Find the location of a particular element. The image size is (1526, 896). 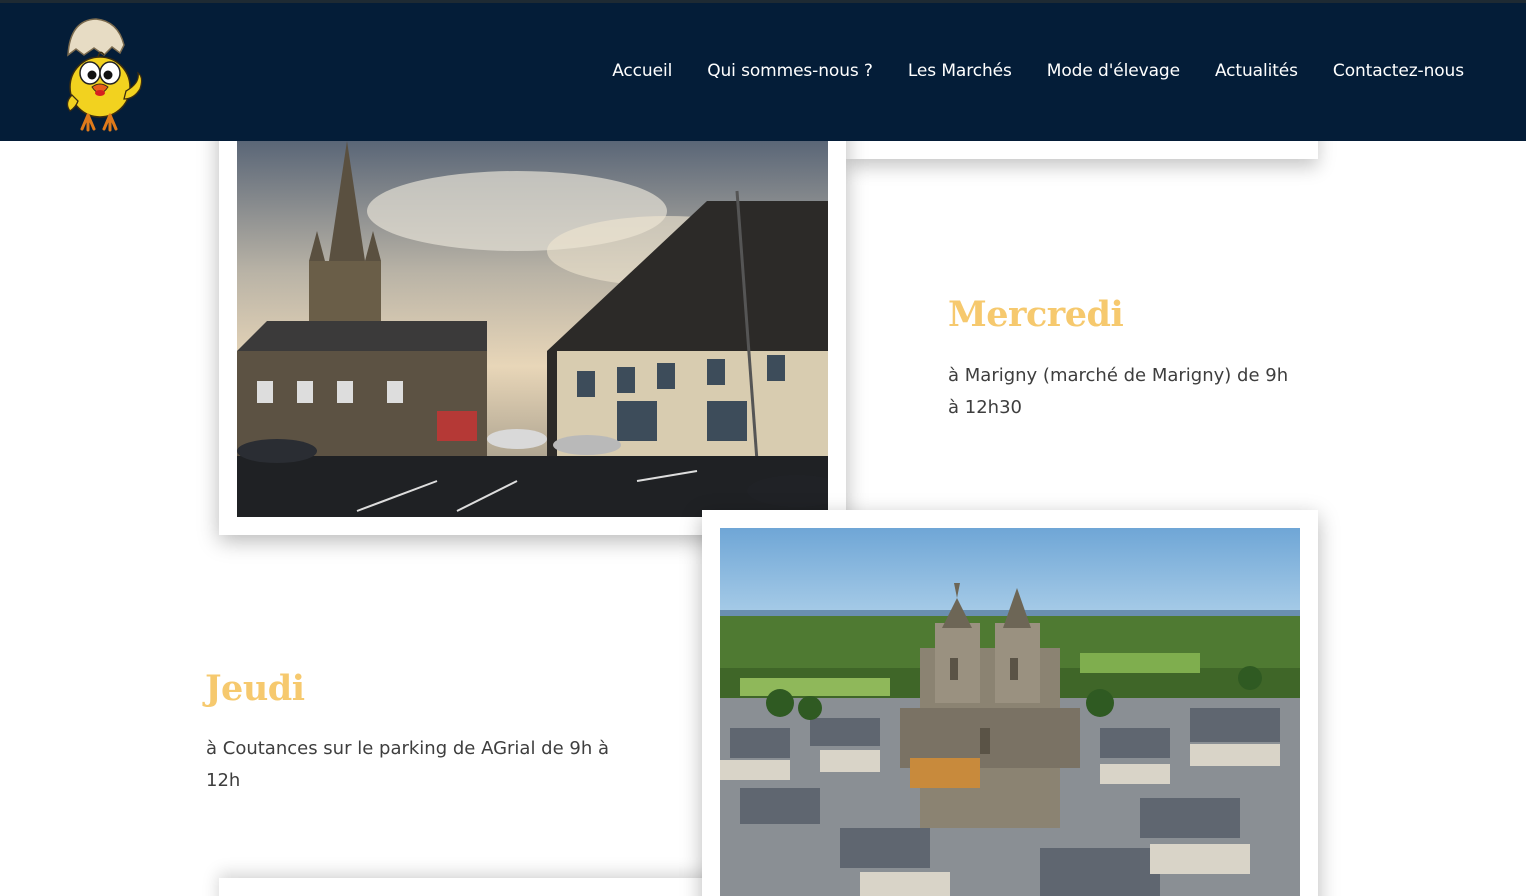

chick-in-egg-logo-icon is located at coordinates (104, 75).